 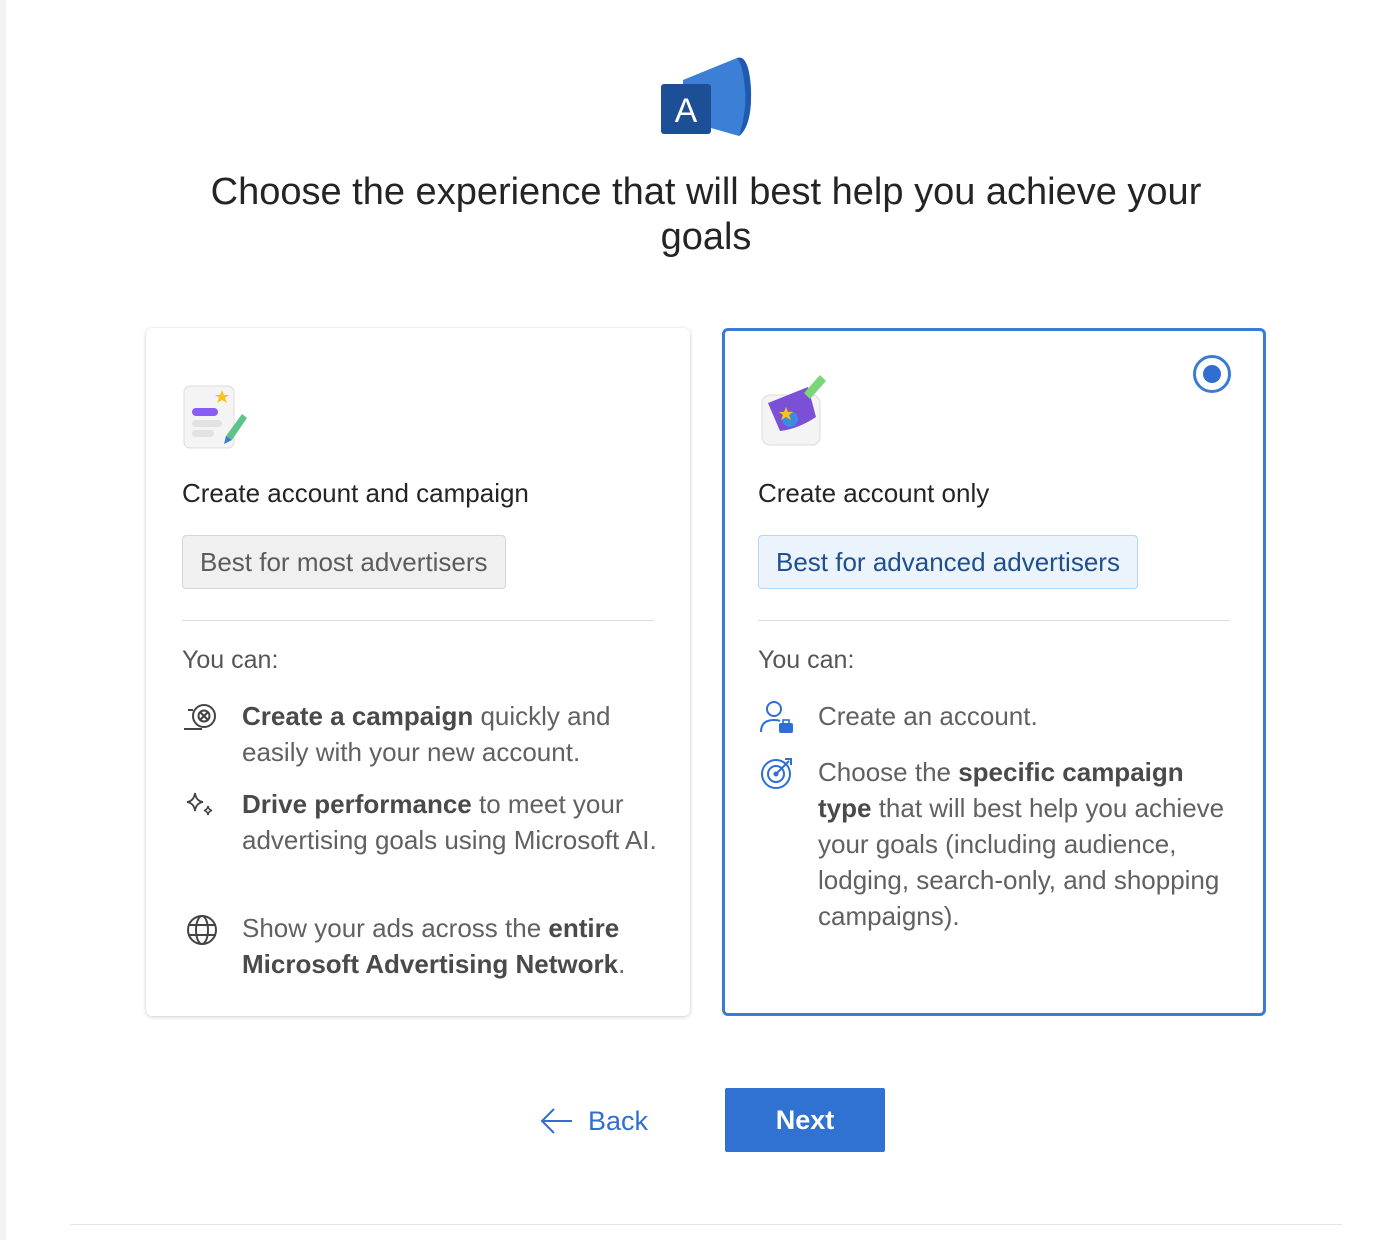 What do you see at coordinates (355, 493) in the screenshot?
I see `option-title: Create account and campaign` at bounding box center [355, 493].